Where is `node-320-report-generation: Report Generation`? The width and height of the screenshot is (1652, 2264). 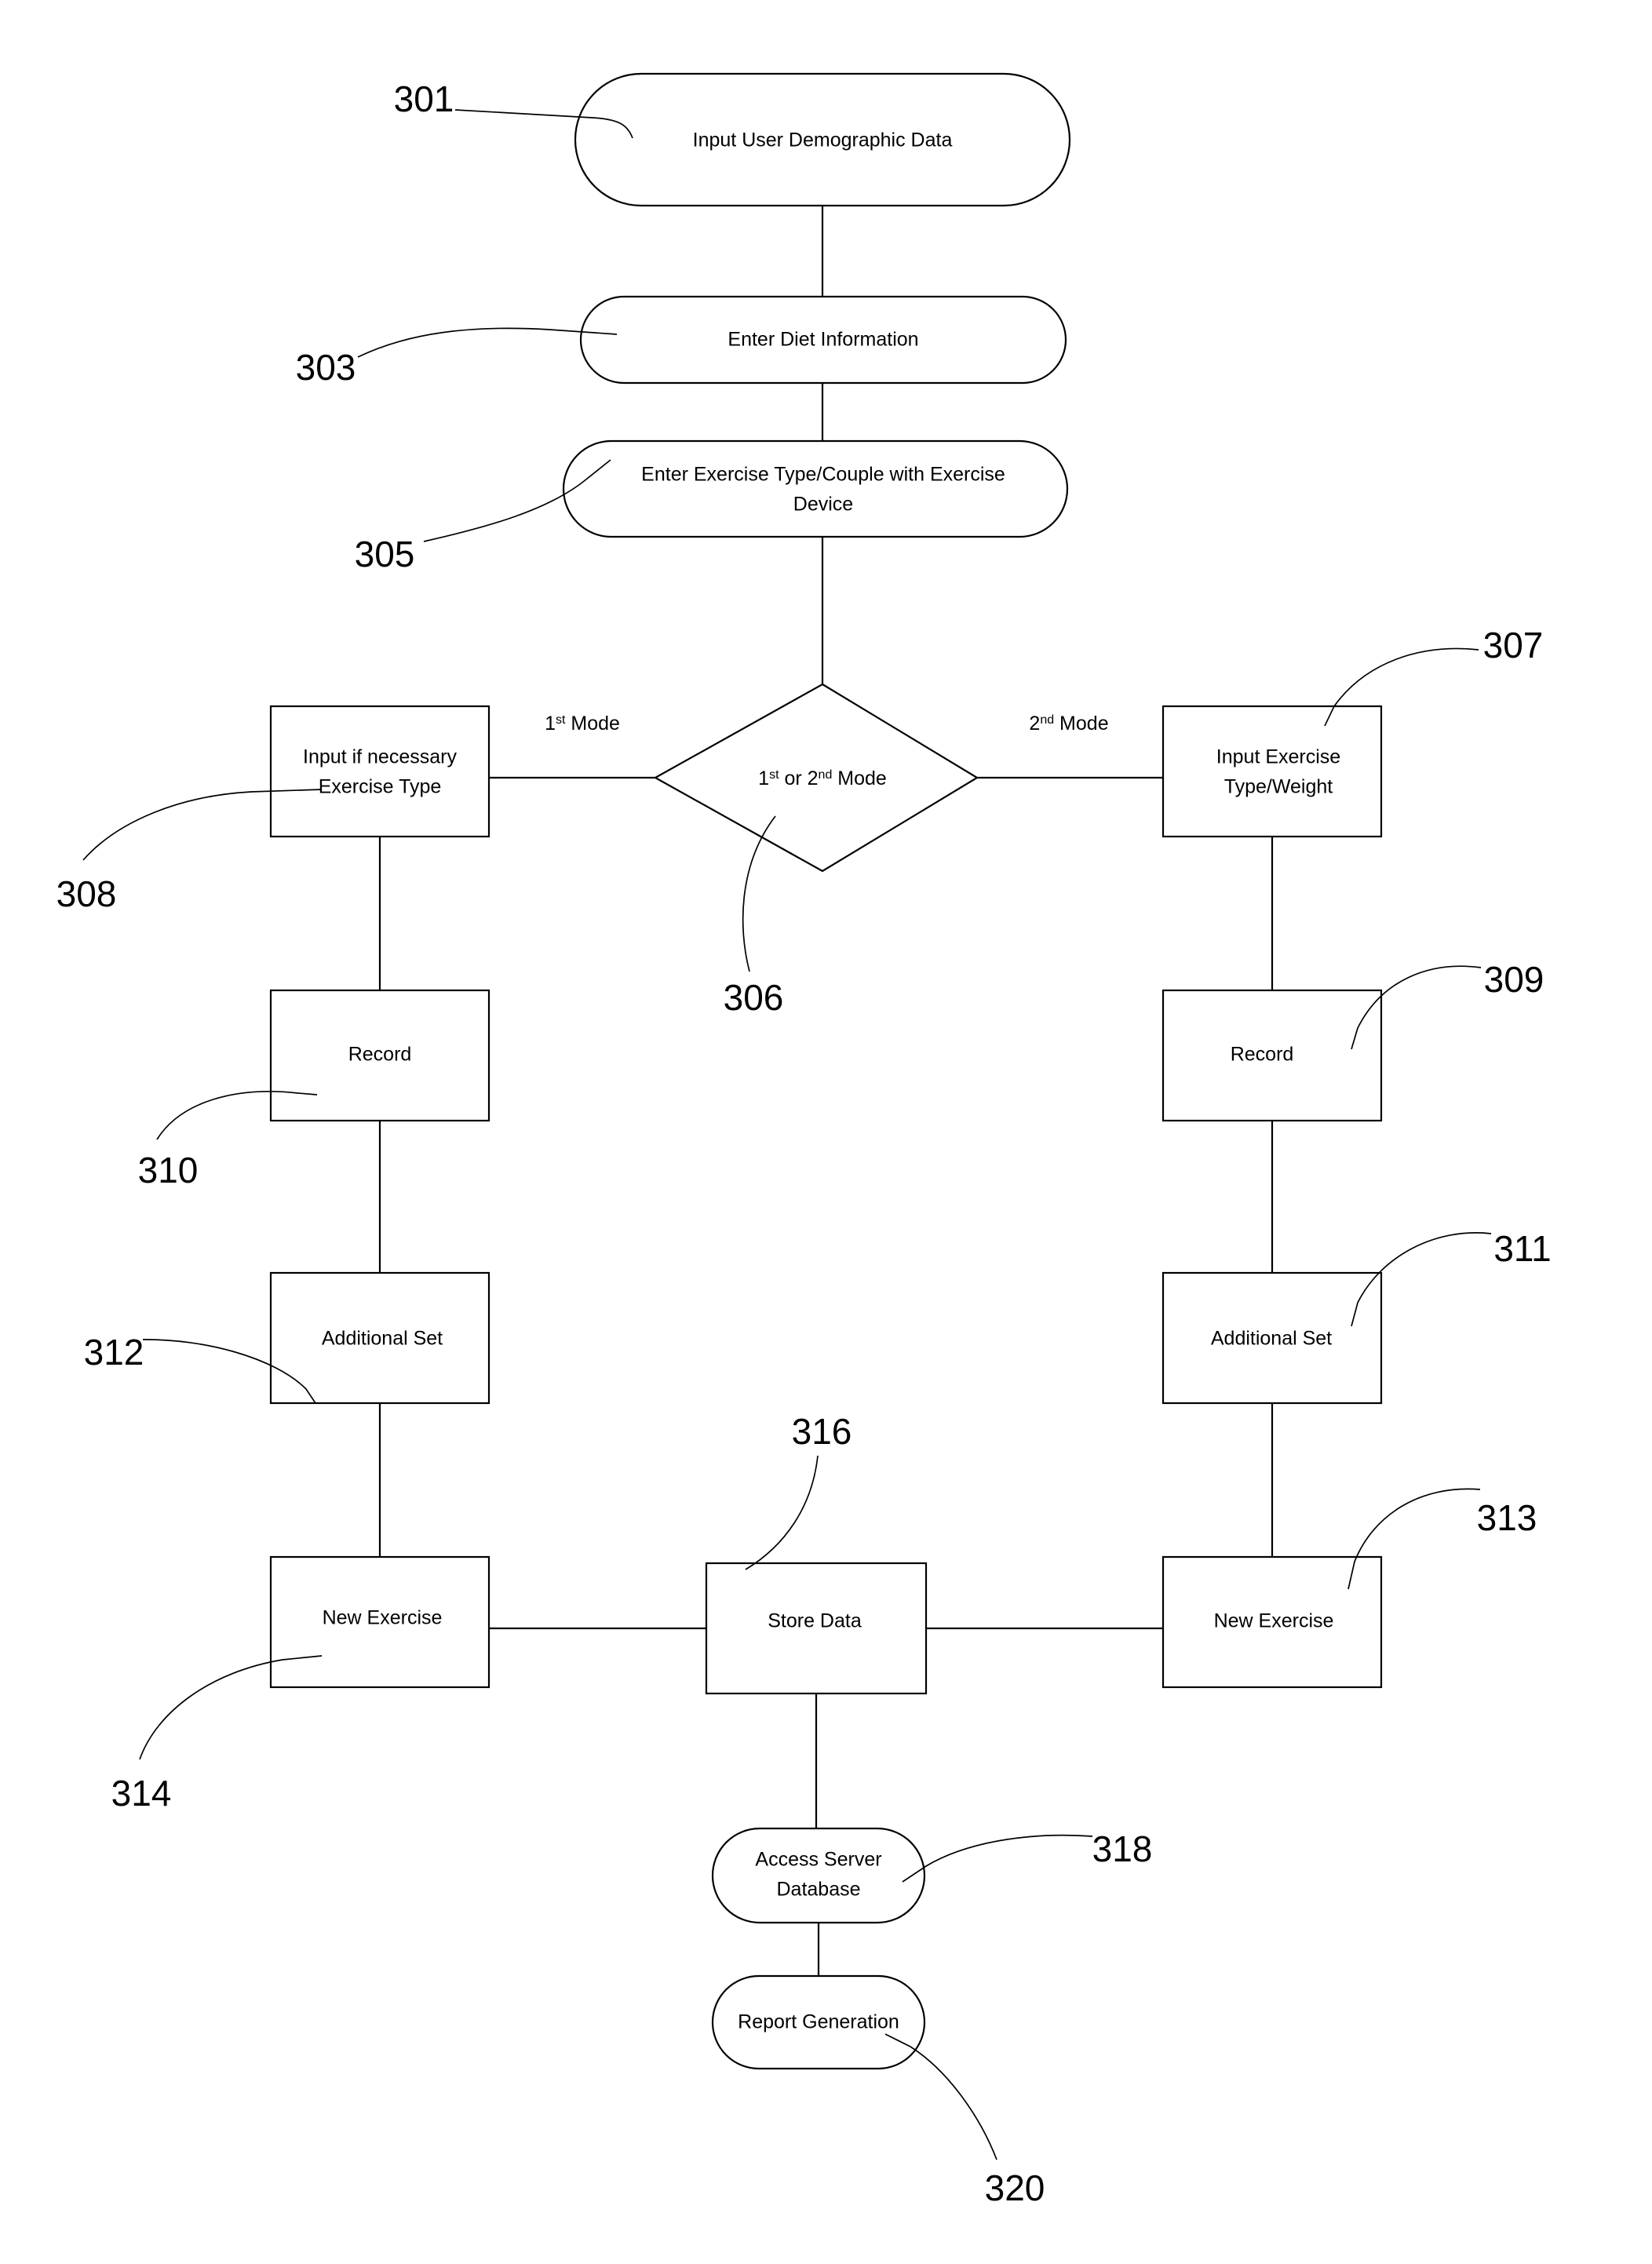
node-320-report-generation: Report Generation is located at coordinates (818, 2022).